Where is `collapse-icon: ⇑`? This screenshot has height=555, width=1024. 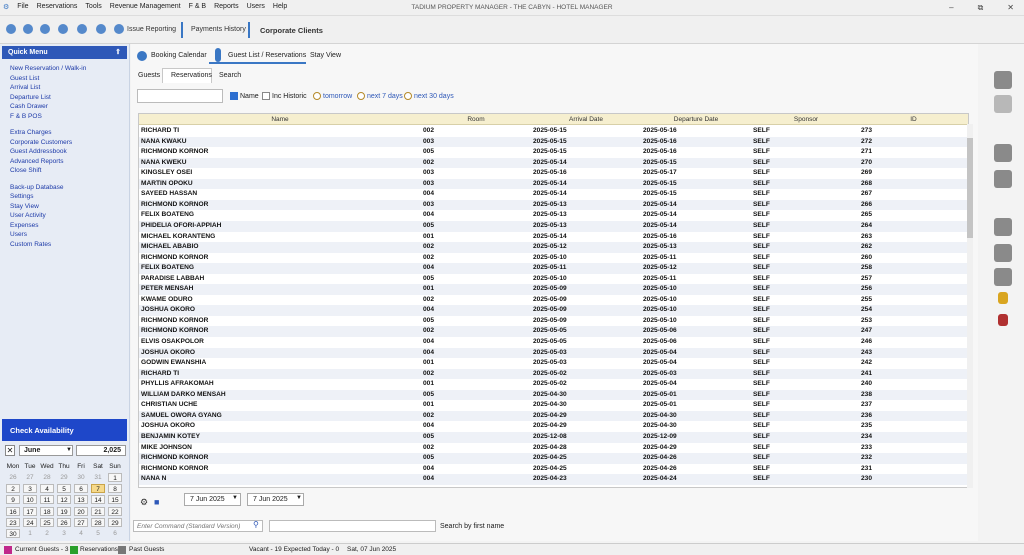
collapse-icon: ⇑ is located at coordinates (118, 52).